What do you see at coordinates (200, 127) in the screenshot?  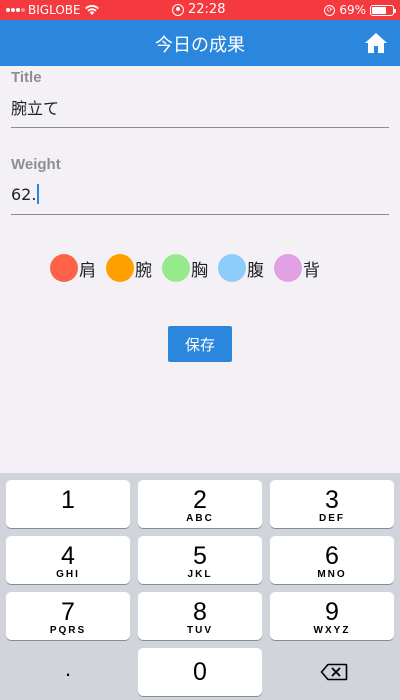 I see `title-underline` at bounding box center [200, 127].